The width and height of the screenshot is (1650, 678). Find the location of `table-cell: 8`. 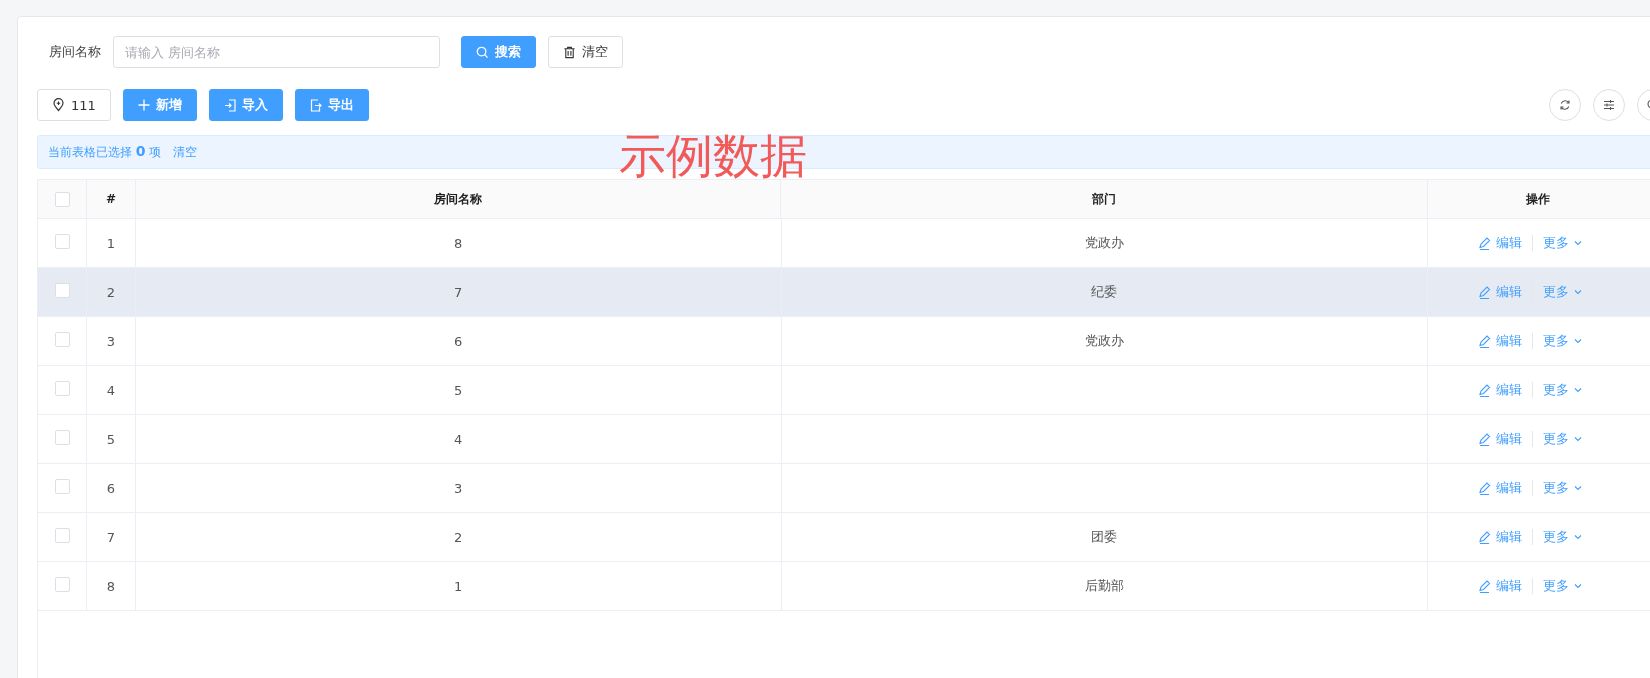

table-cell: 8 is located at coordinates (458, 243).